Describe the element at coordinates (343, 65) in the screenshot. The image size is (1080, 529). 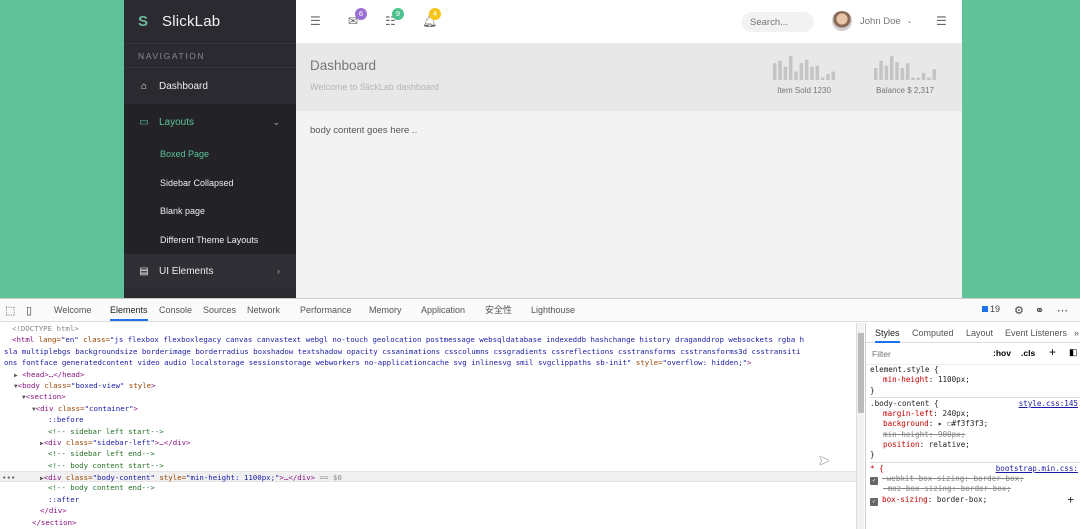
I see `page-title: Dashboard` at that location.